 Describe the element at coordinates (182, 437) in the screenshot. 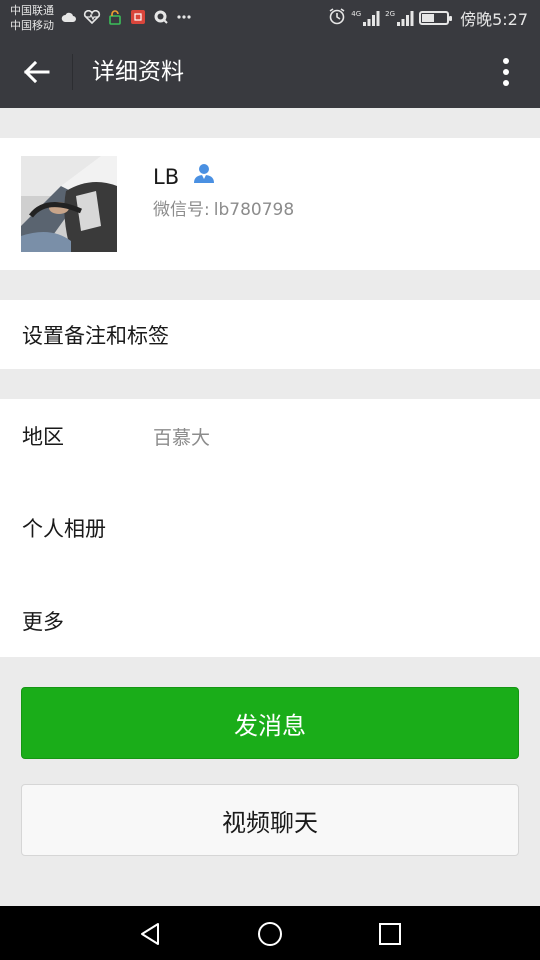

I see `region-value: 百慕大` at that location.